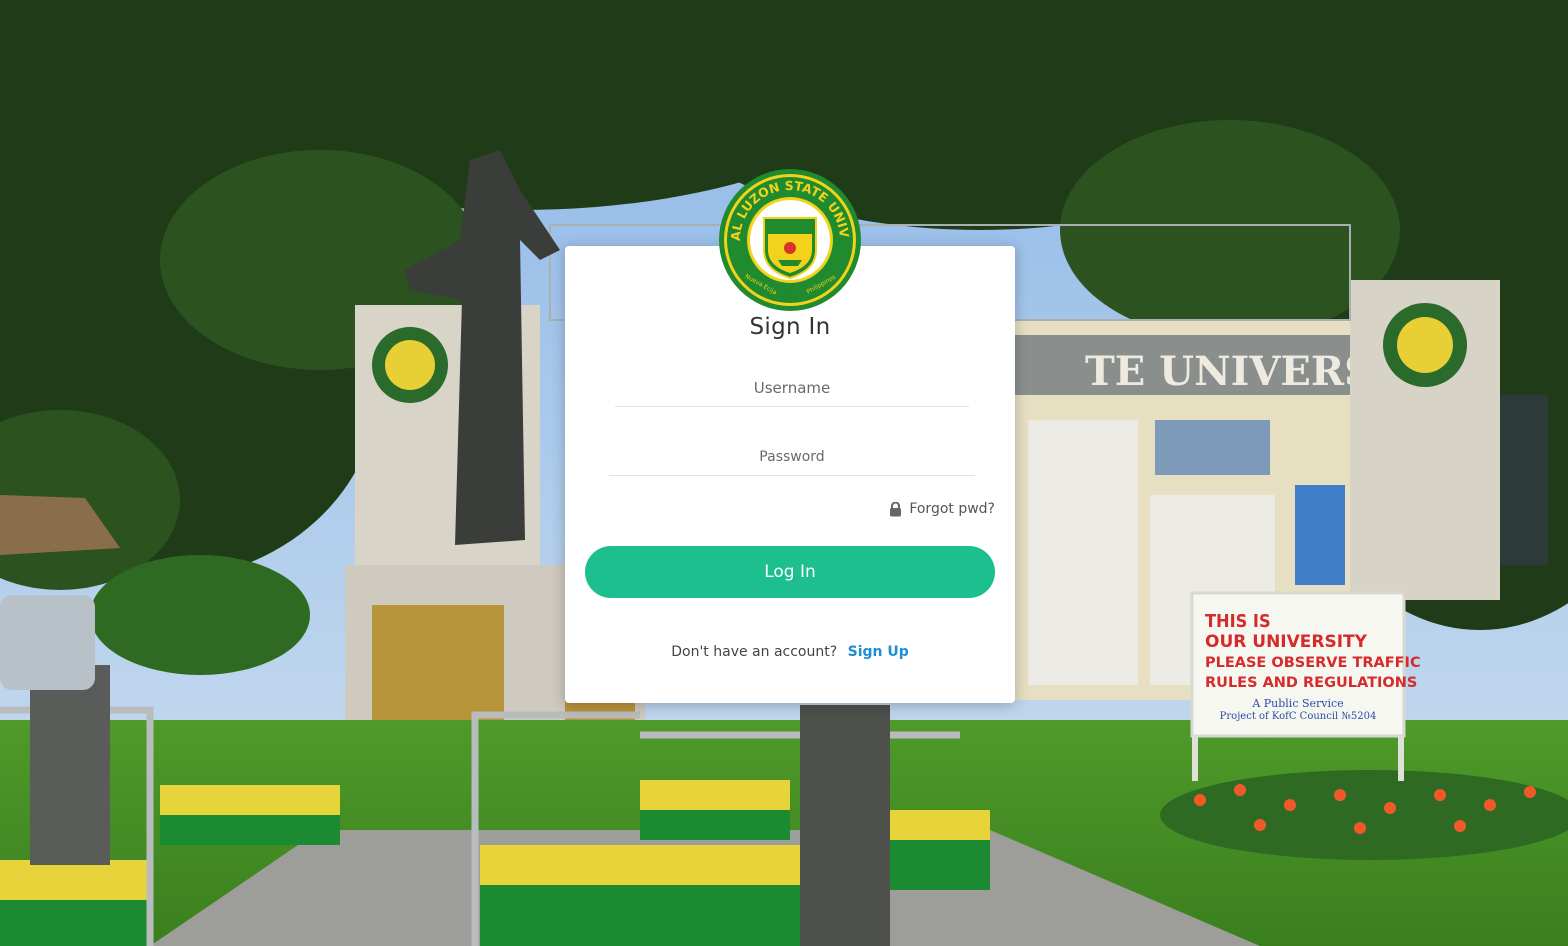  Describe the element at coordinates (1297, 703) in the screenshot. I see `sign-footer-1: A Public Service` at that location.